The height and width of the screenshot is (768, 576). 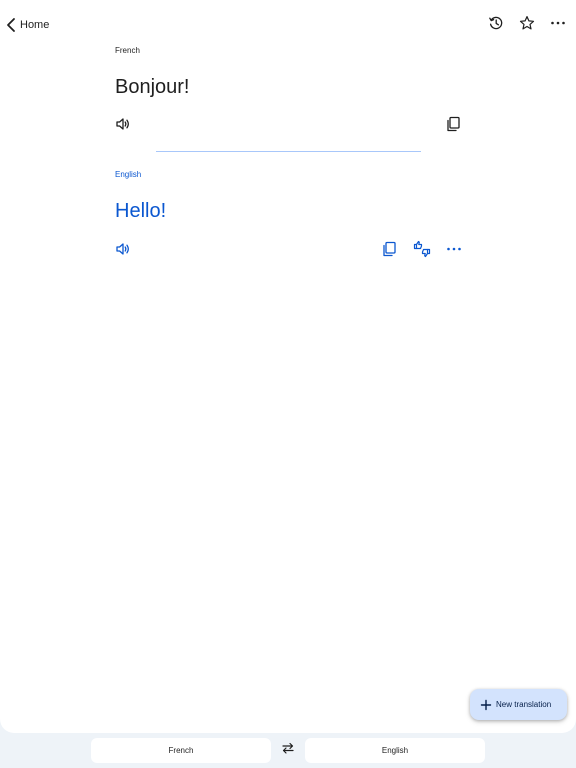 I want to click on star-icon, so click(x=527, y=25).